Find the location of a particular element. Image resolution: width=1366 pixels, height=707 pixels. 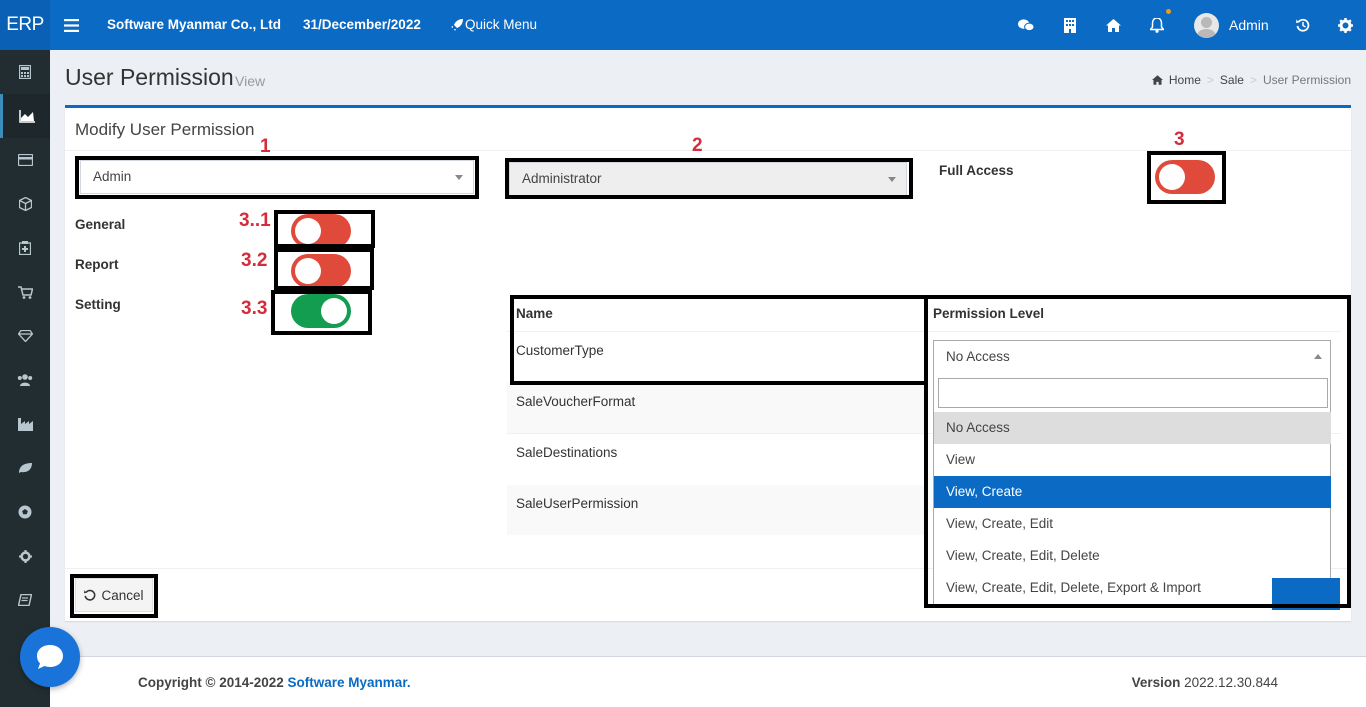

sidebar-item-card is located at coordinates (25, 160).